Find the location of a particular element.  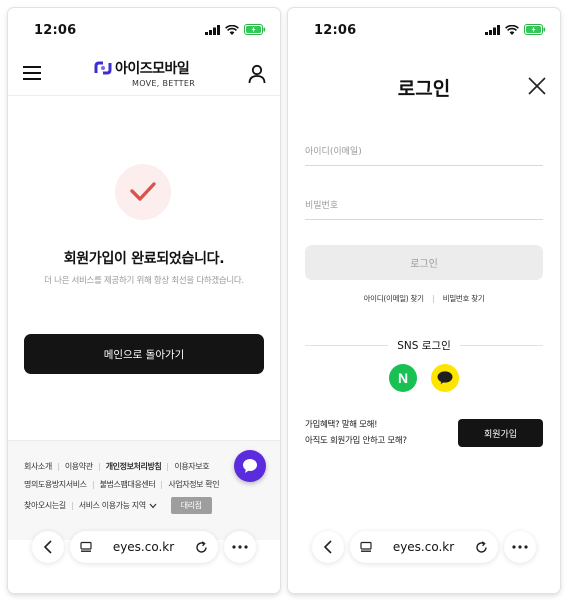

footer-link-spam-center: 불법스팸대응센터 is located at coordinates (128, 484).